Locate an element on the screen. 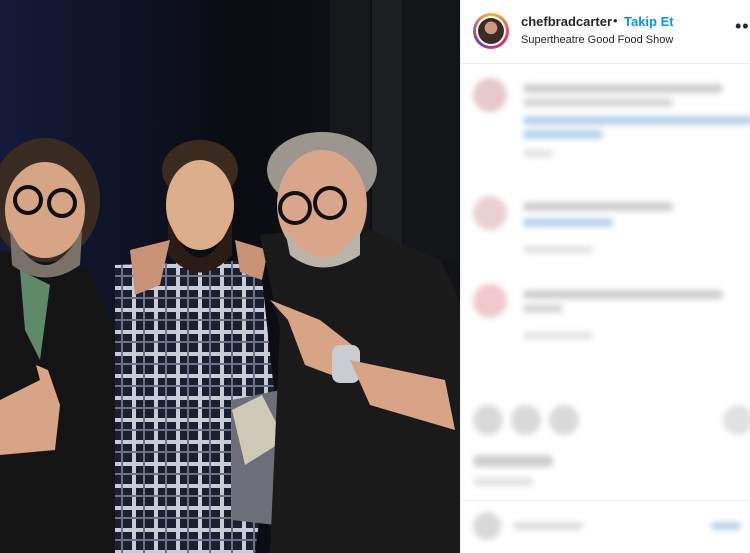  avatar-frame is located at coordinates (491, 31).